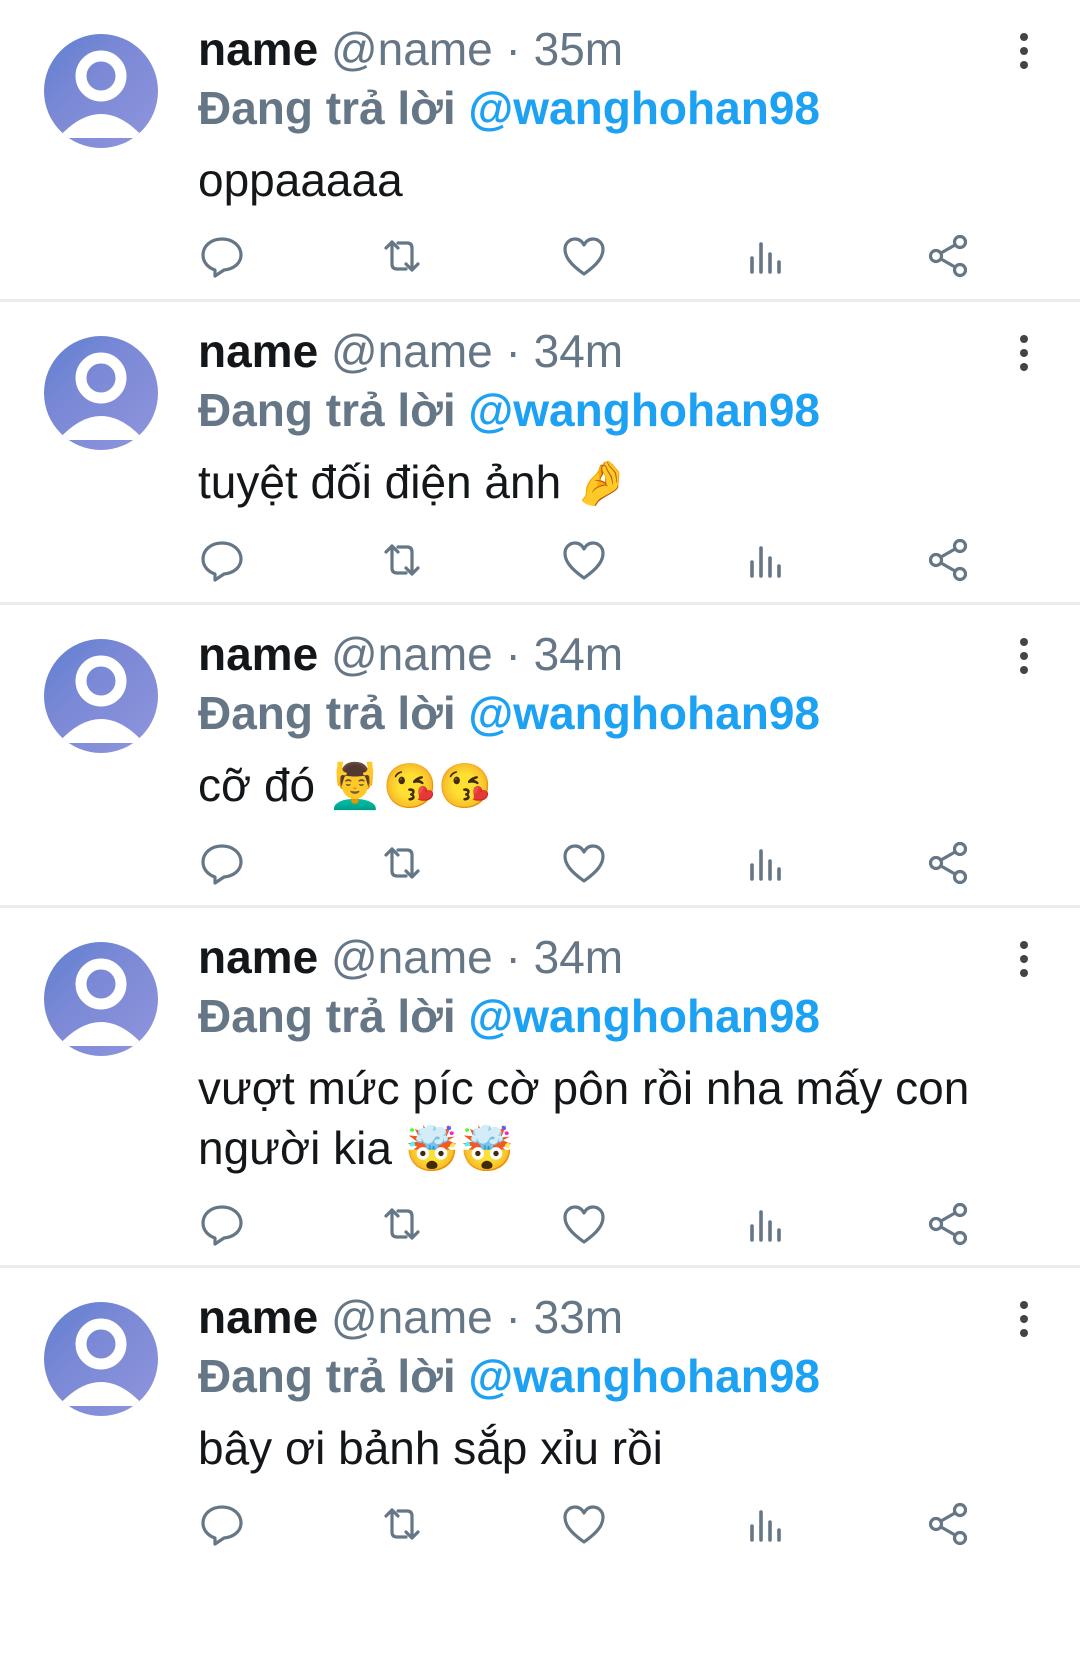 This screenshot has width=1080, height=1655. Describe the element at coordinates (380, 482) in the screenshot. I see `tweet-text-body: tuyệt đối điện ảnh` at that location.